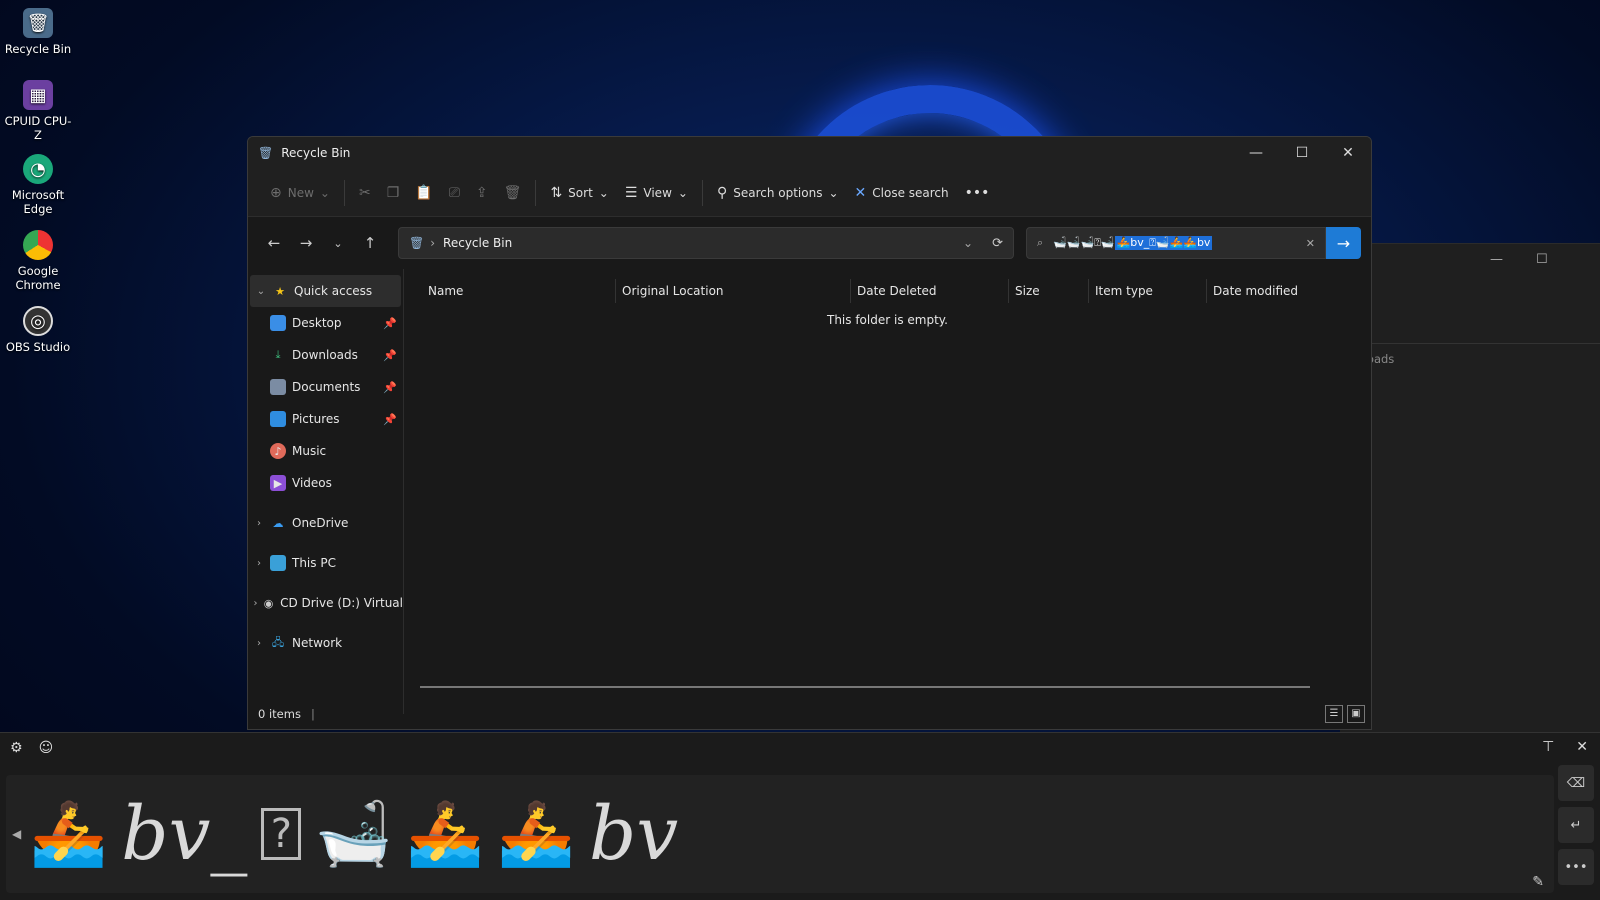 The height and width of the screenshot is (900, 1600). Describe the element at coordinates (1576, 783) in the screenshot. I see `backspace-button: ⌫` at that location.